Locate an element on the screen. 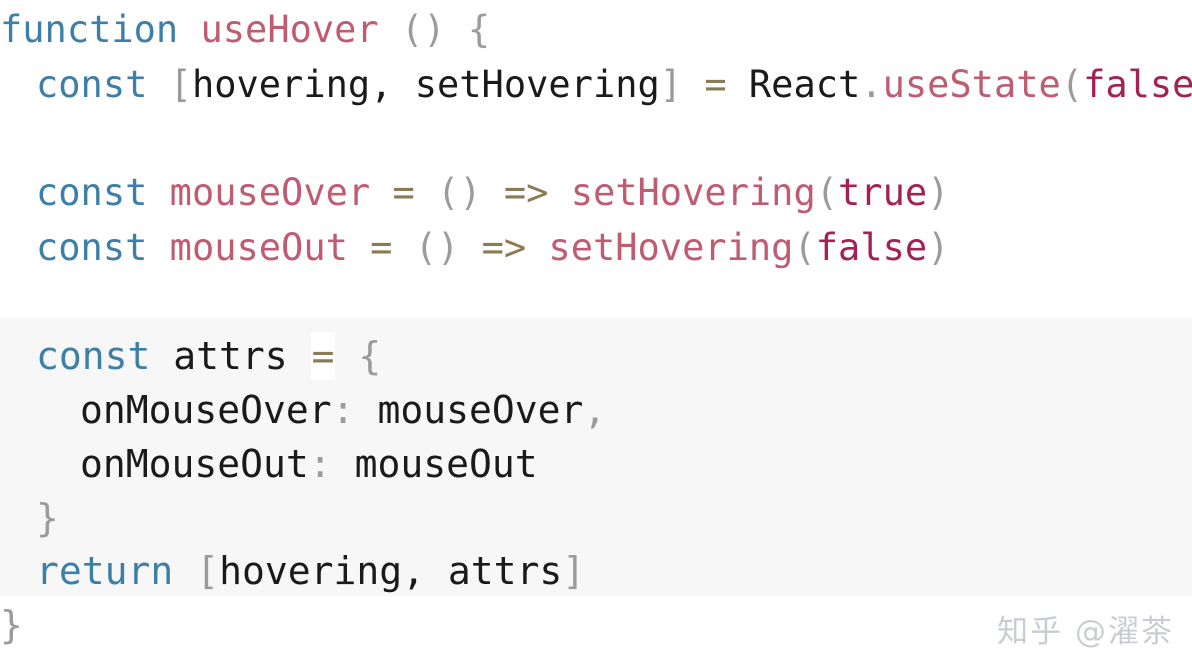 This screenshot has height=660, width=1192. token-value-mouseout: mouseOut is located at coordinates (446, 464).